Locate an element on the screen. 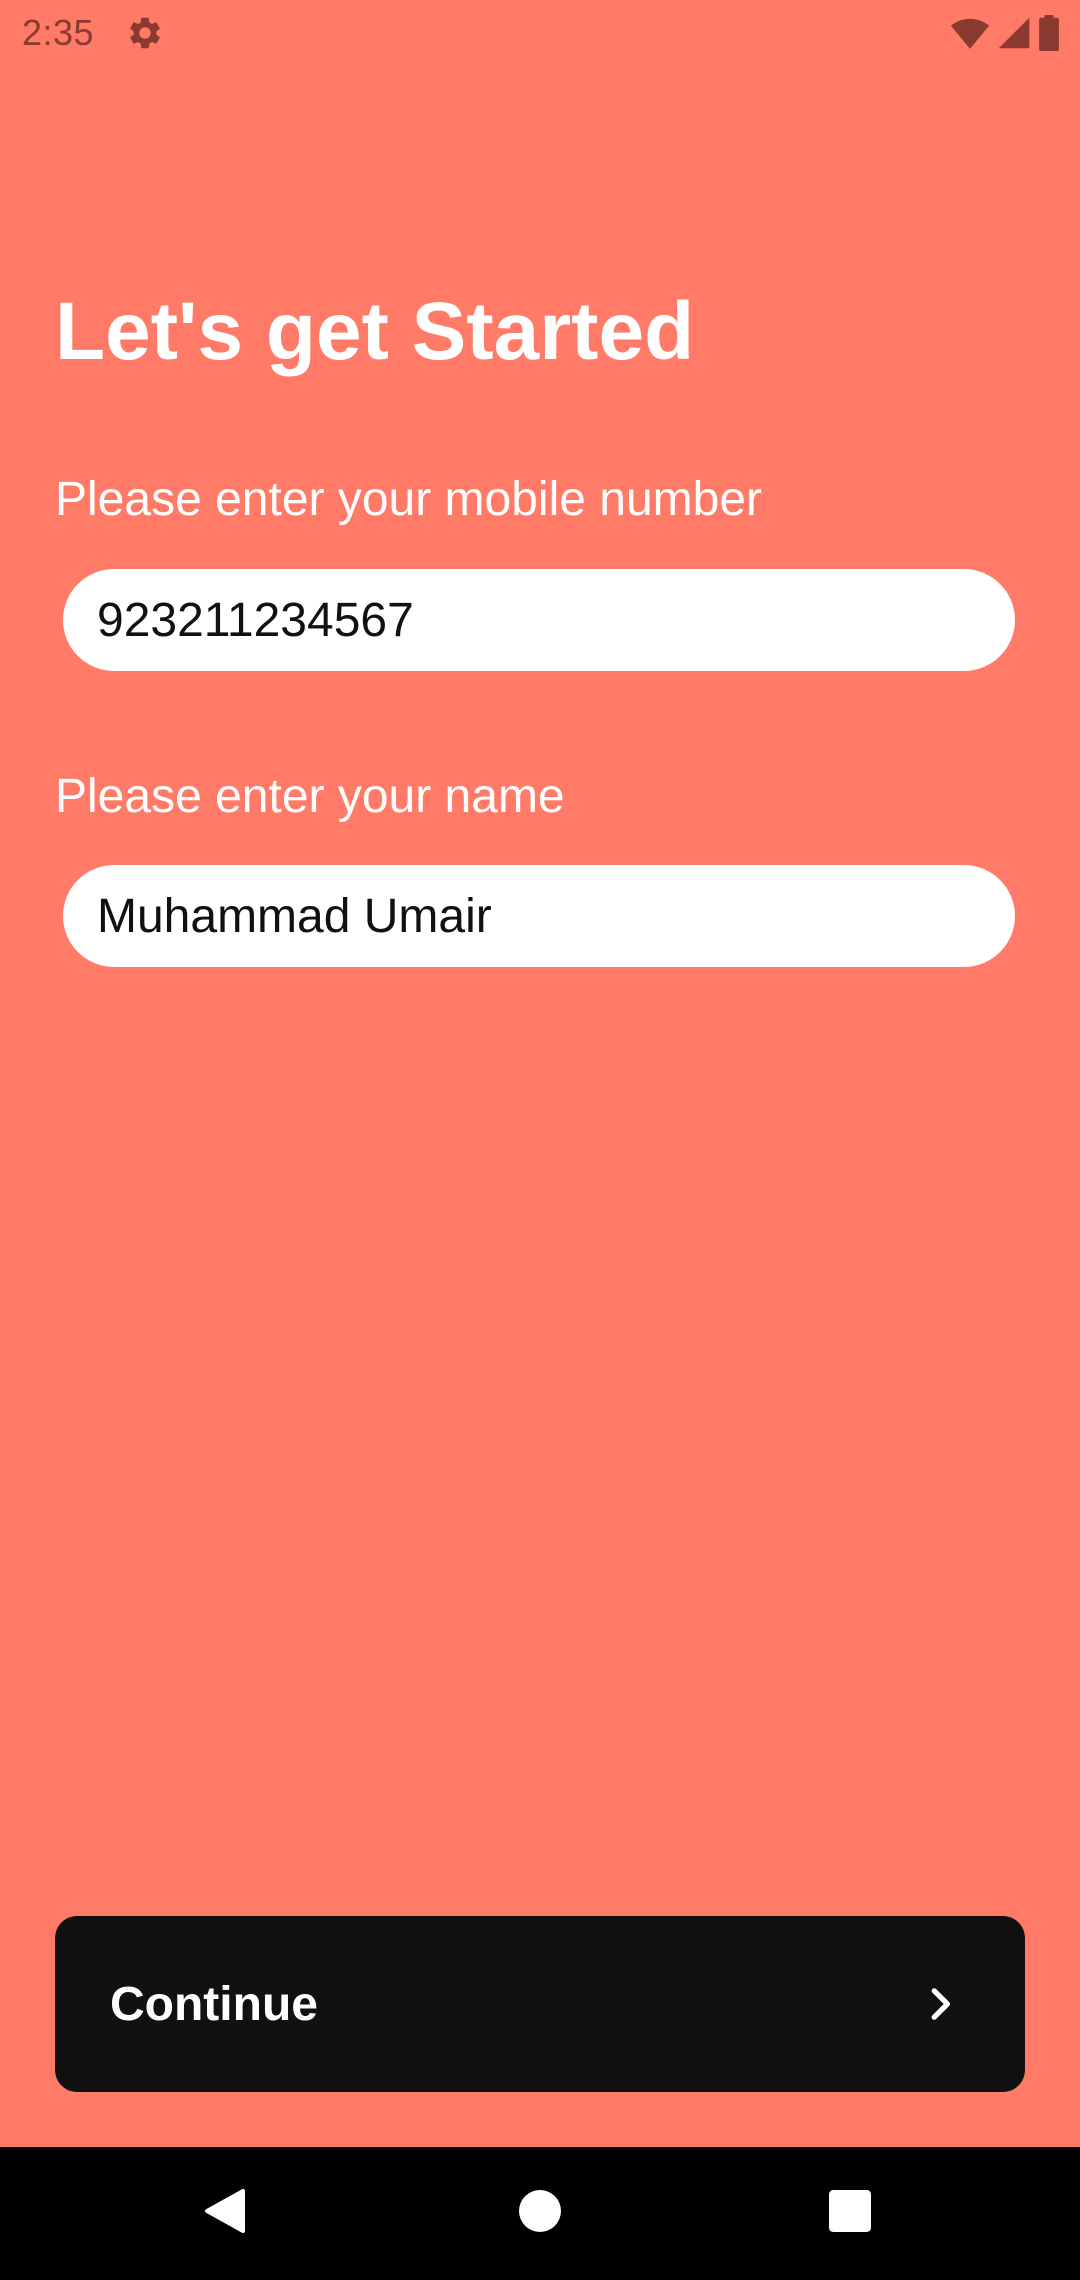 The height and width of the screenshot is (2280, 1080). recents-icon is located at coordinates (850, 2213).